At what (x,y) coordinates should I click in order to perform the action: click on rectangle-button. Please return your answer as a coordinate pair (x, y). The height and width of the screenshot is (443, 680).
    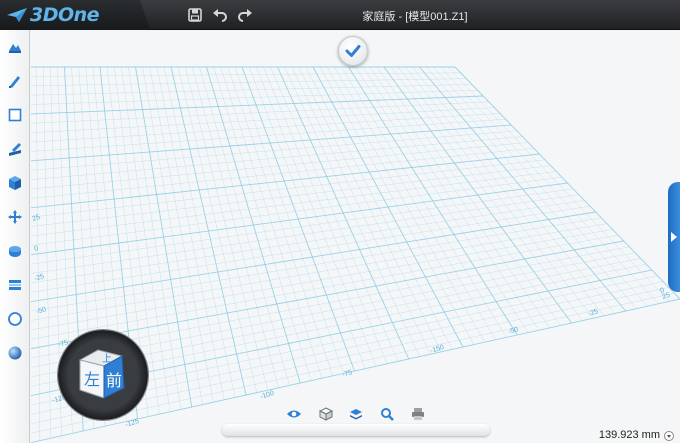
    Looking at the image, I should click on (15, 115).